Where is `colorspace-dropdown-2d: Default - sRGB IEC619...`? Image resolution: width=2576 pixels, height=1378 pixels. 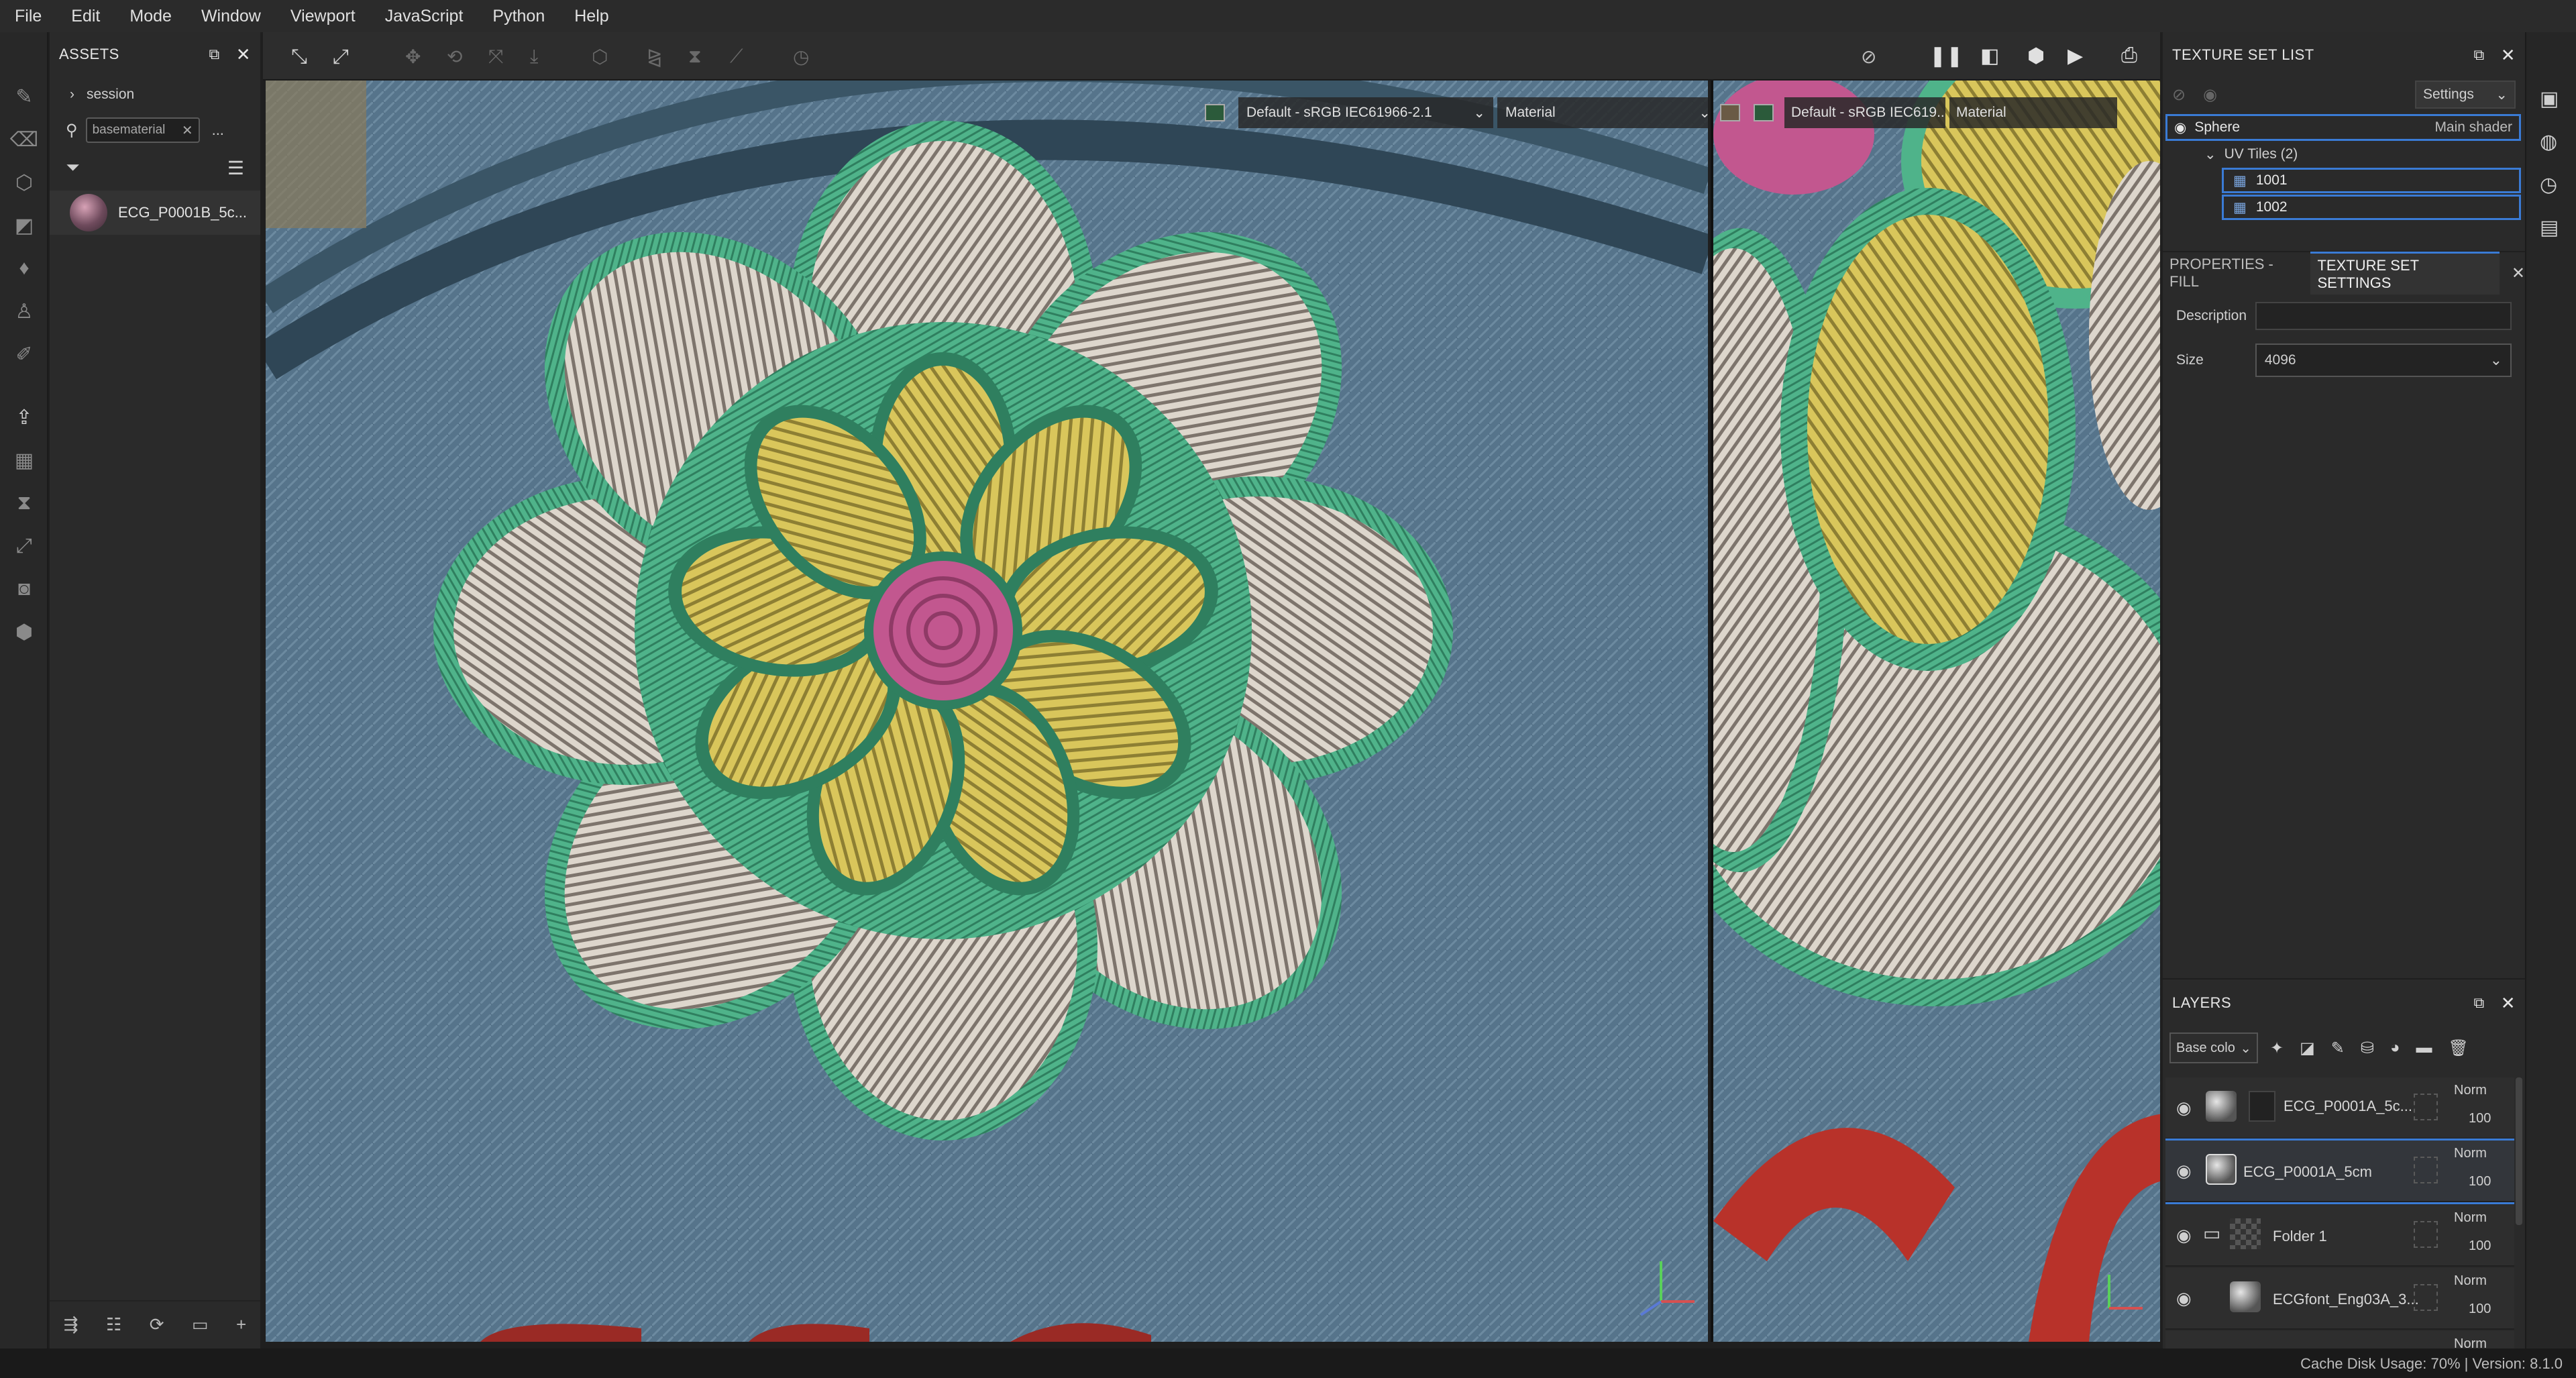 colorspace-dropdown-2d: Default - sRGB IEC619... is located at coordinates (1864, 112).